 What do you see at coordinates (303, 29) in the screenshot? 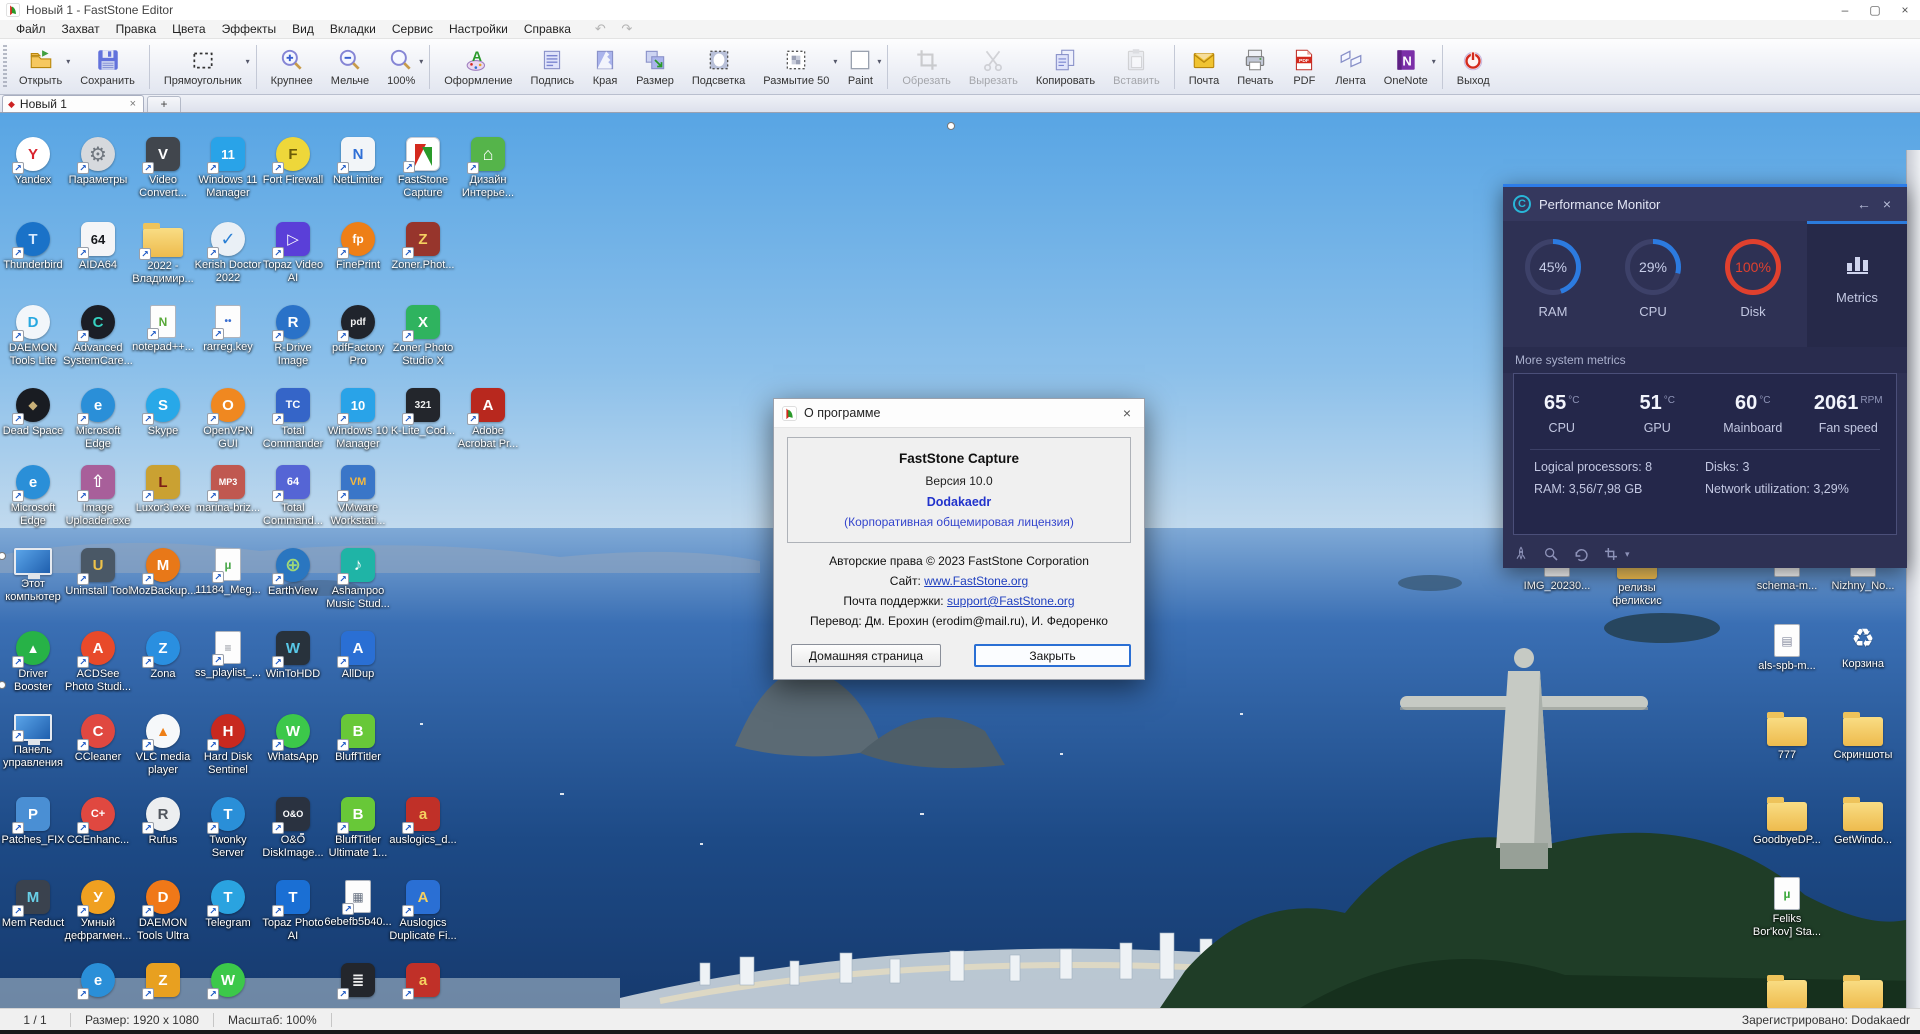
I see `menu-item: Вид` at bounding box center [303, 29].